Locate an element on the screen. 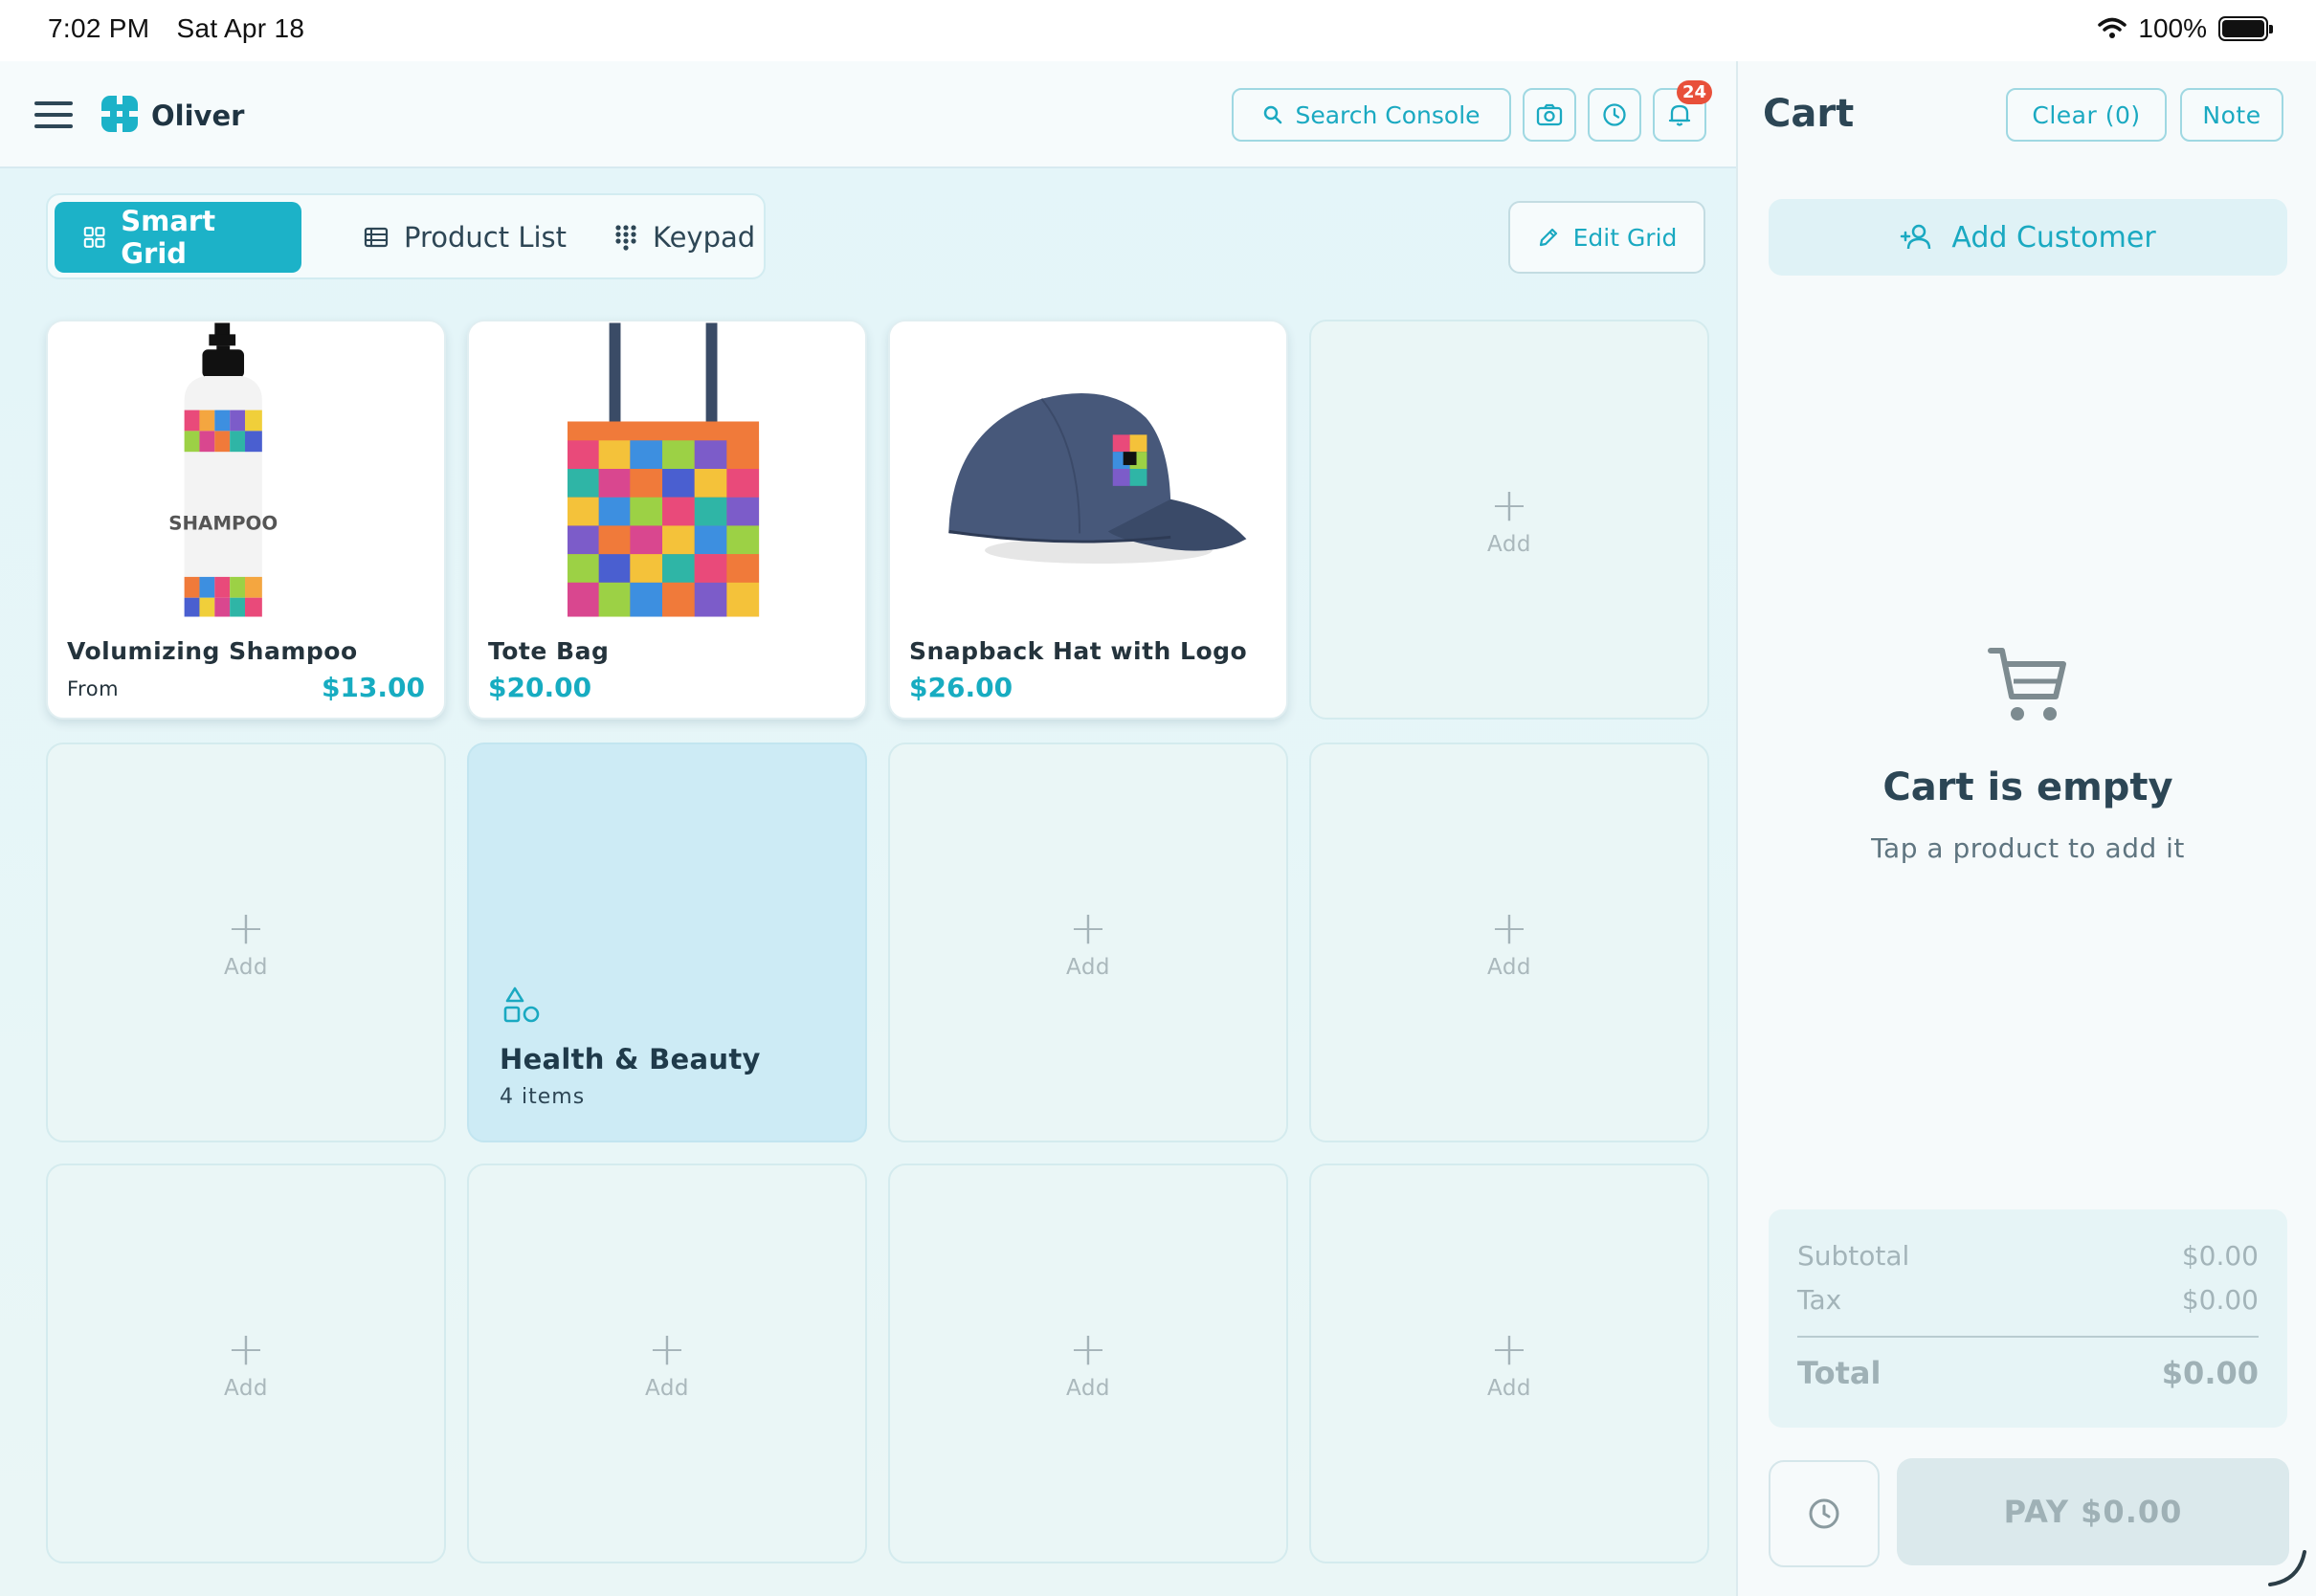 This screenshot has height=1596, width=2316. total-row: Total $0.00 is located at coordinates (2028, 1373).